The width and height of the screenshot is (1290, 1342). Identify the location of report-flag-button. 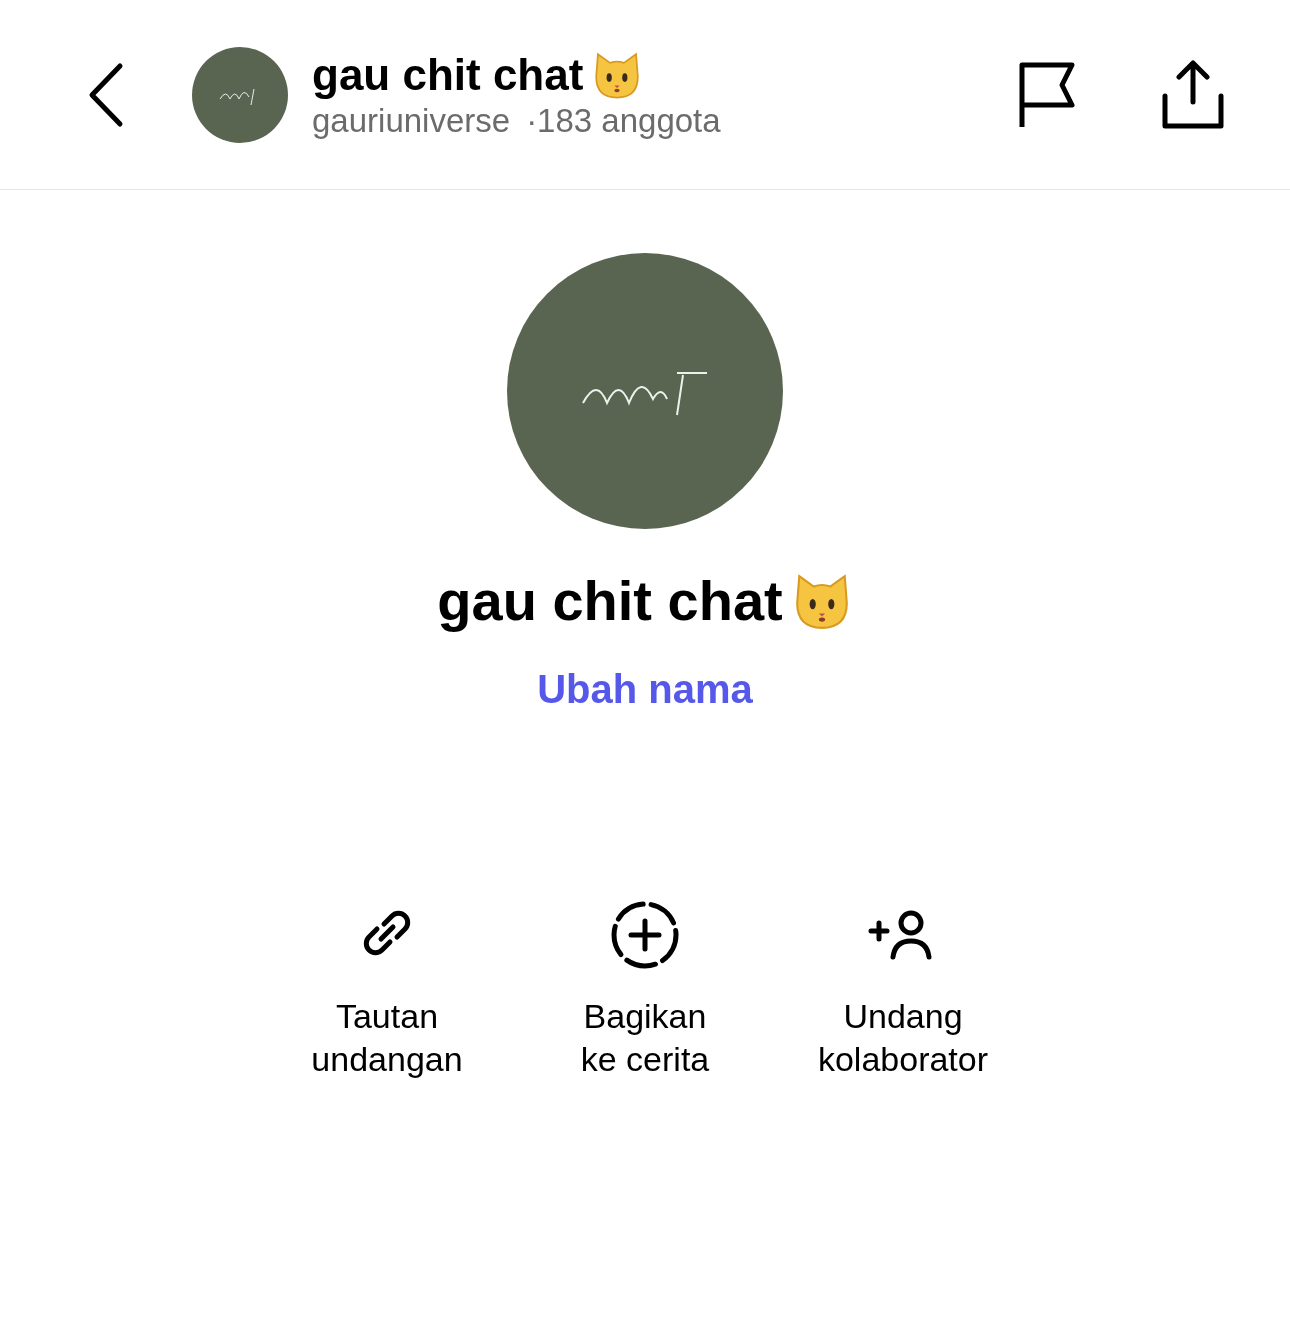
(1047, 94).